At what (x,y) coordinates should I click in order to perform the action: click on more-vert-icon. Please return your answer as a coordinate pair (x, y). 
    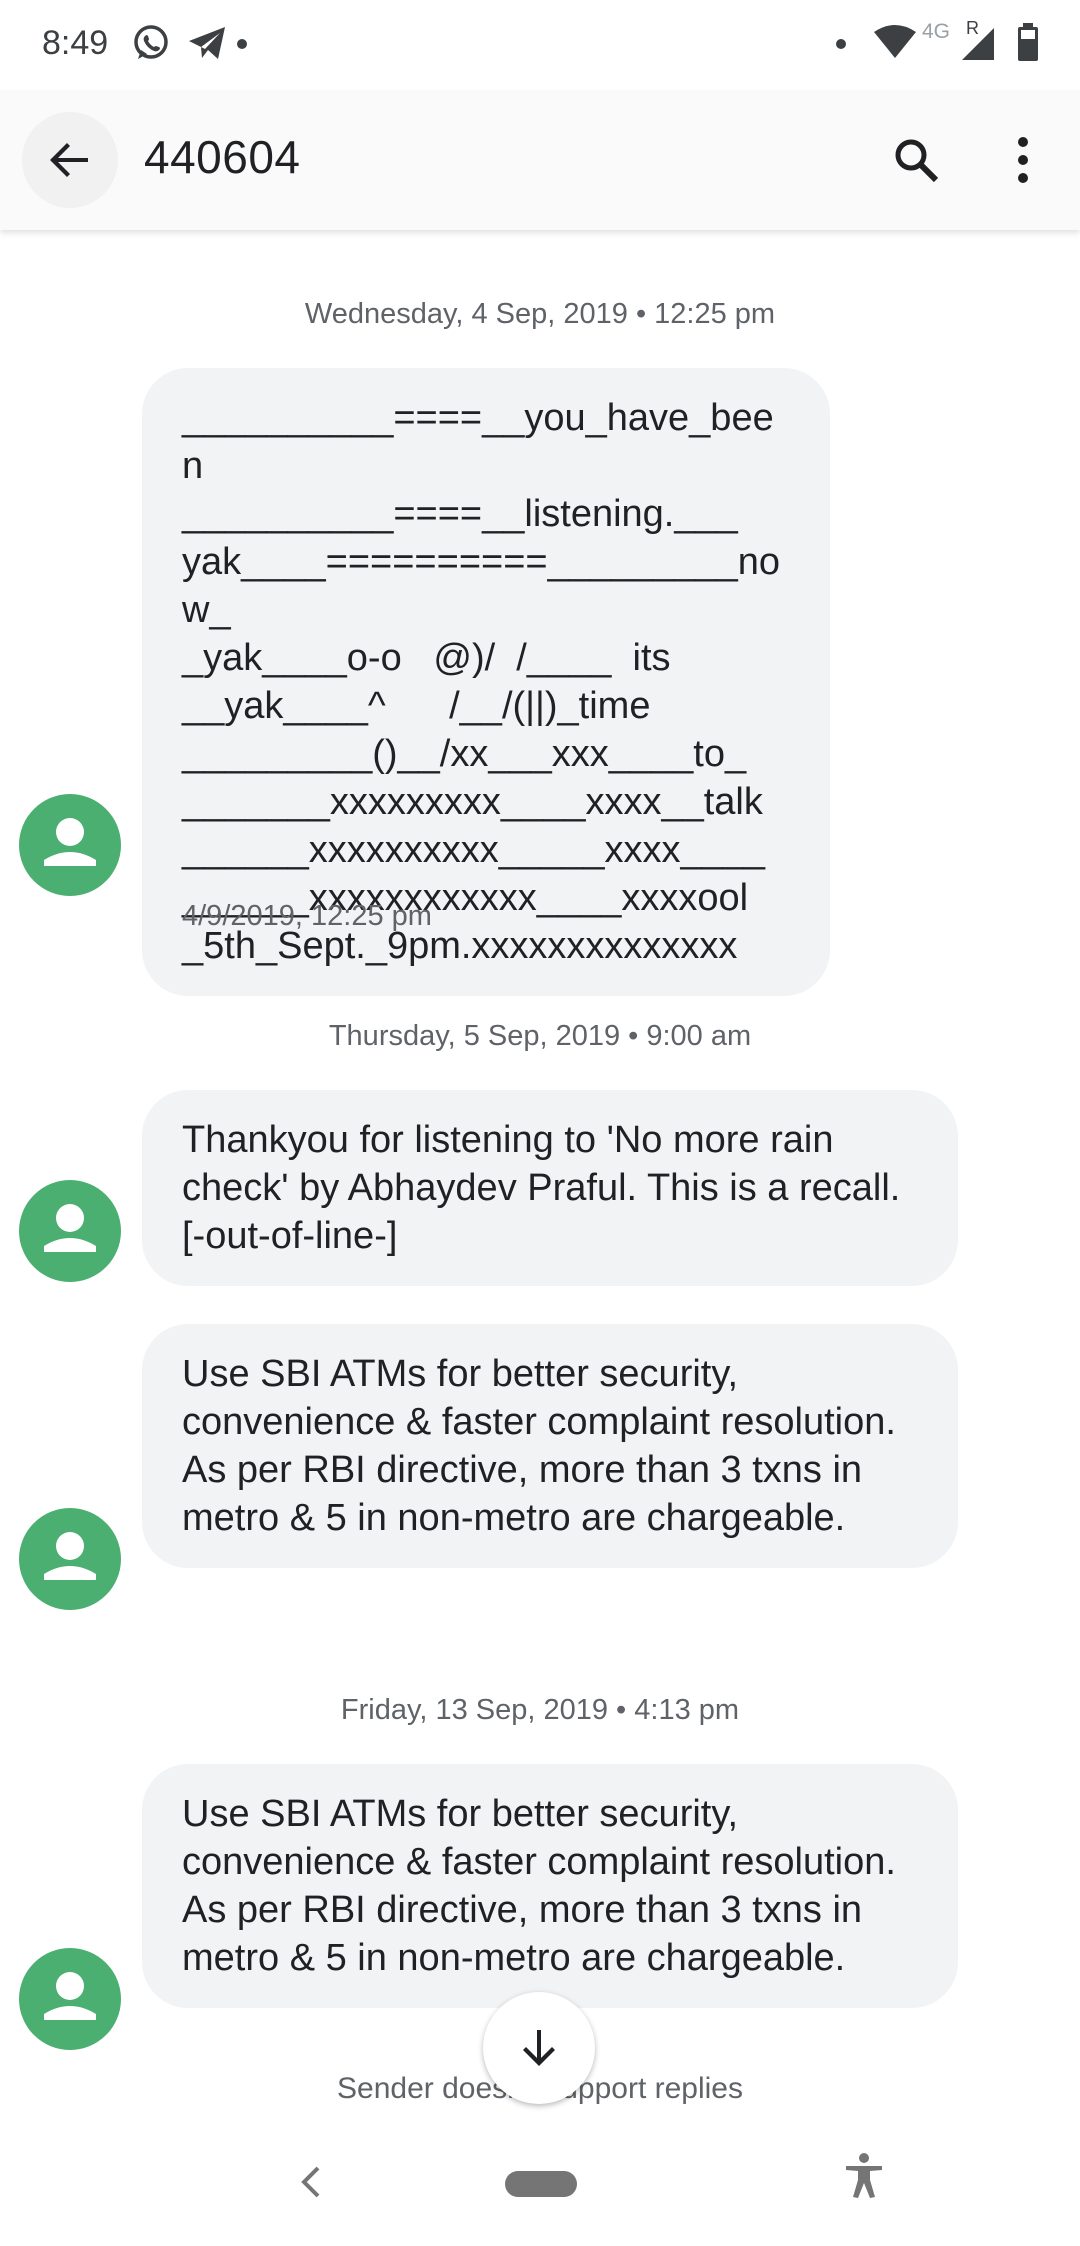
    Looking at the image, I should click on (1023, 160).